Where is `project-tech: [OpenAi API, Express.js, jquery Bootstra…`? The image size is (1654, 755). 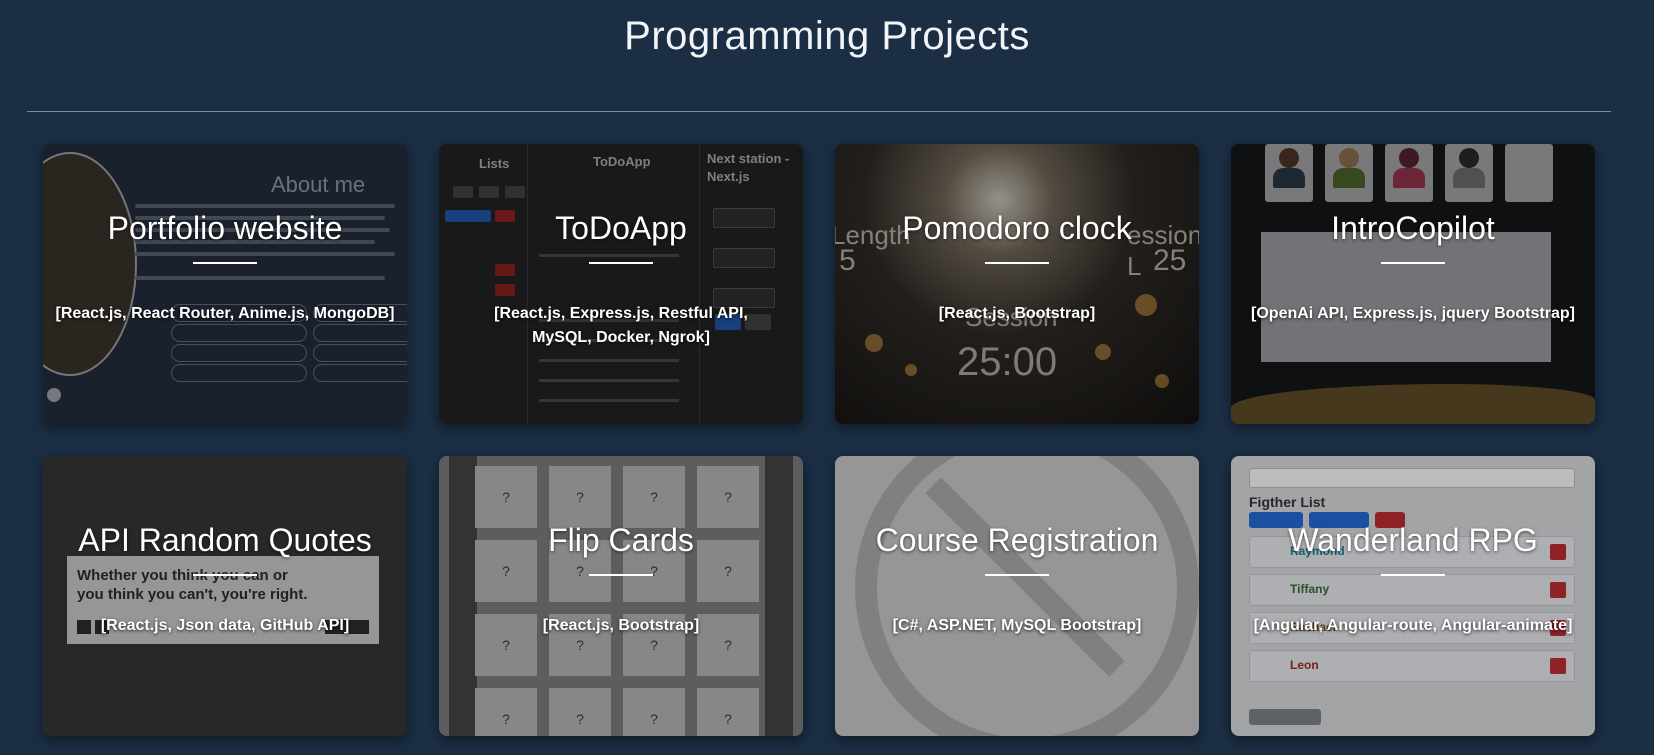 project-tech: [OpenAi API, Express.js, jquery Bootstra… is located at coordinates (1413, 313).